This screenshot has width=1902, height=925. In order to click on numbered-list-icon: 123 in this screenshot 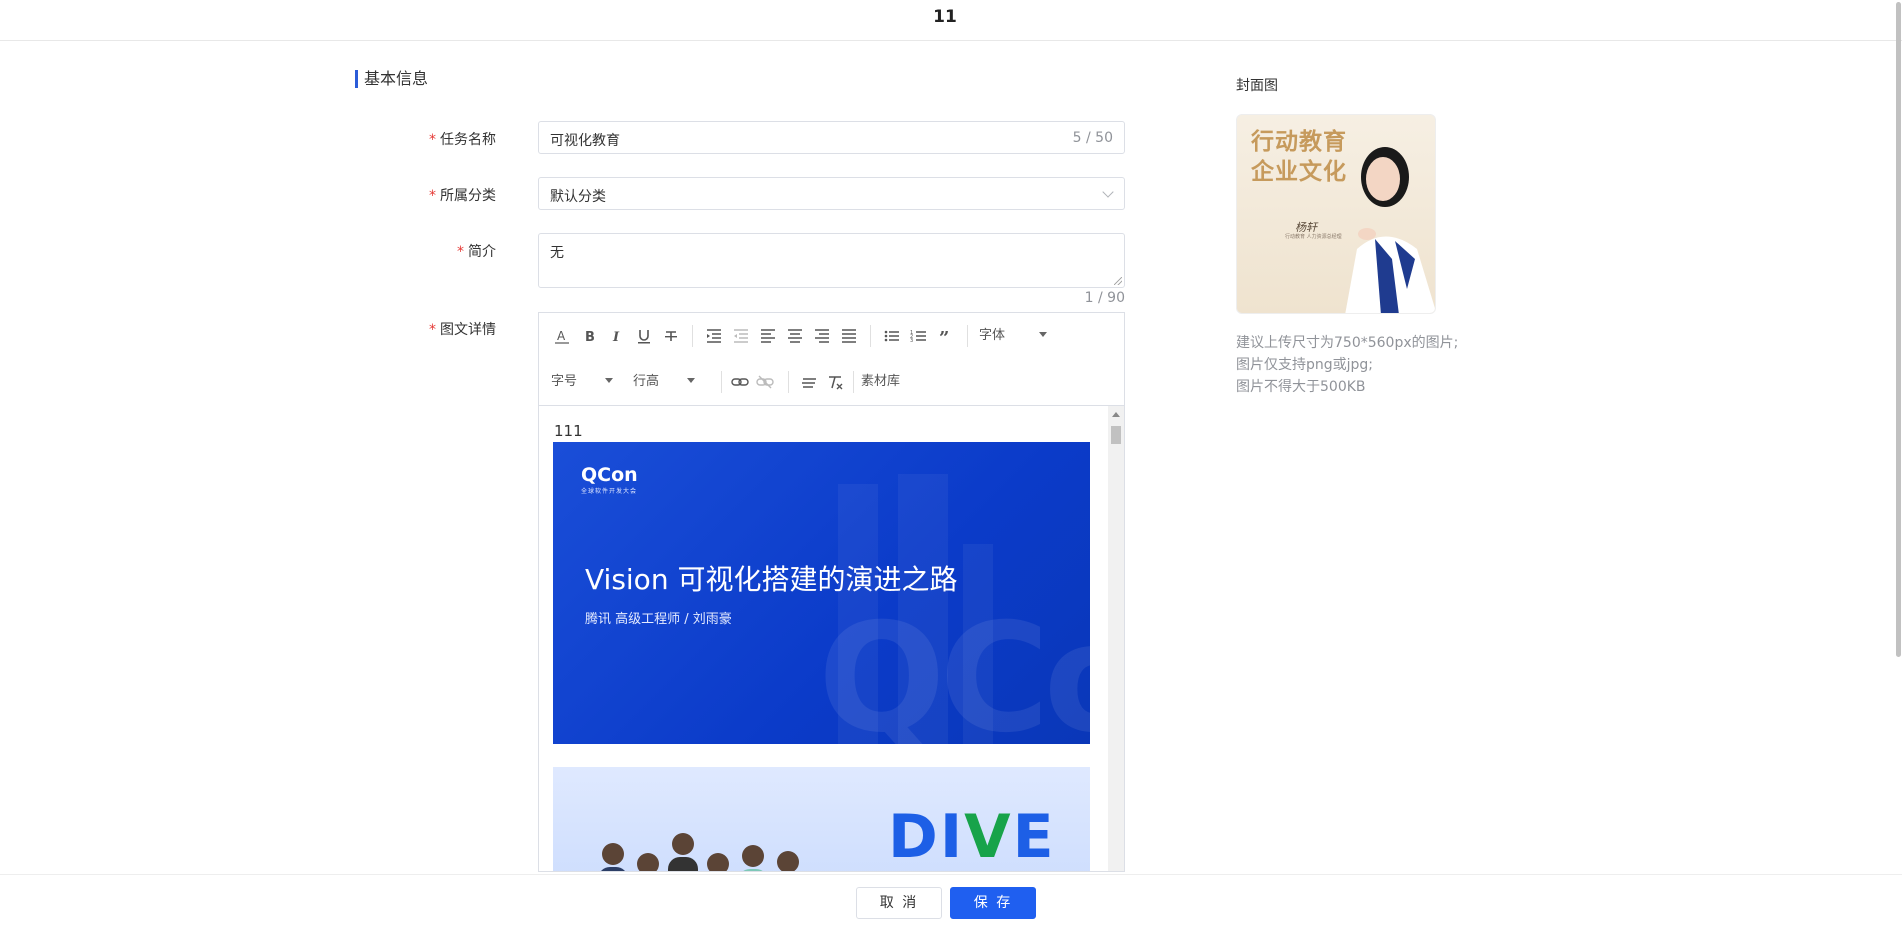, I will do `click(919, 336)`.